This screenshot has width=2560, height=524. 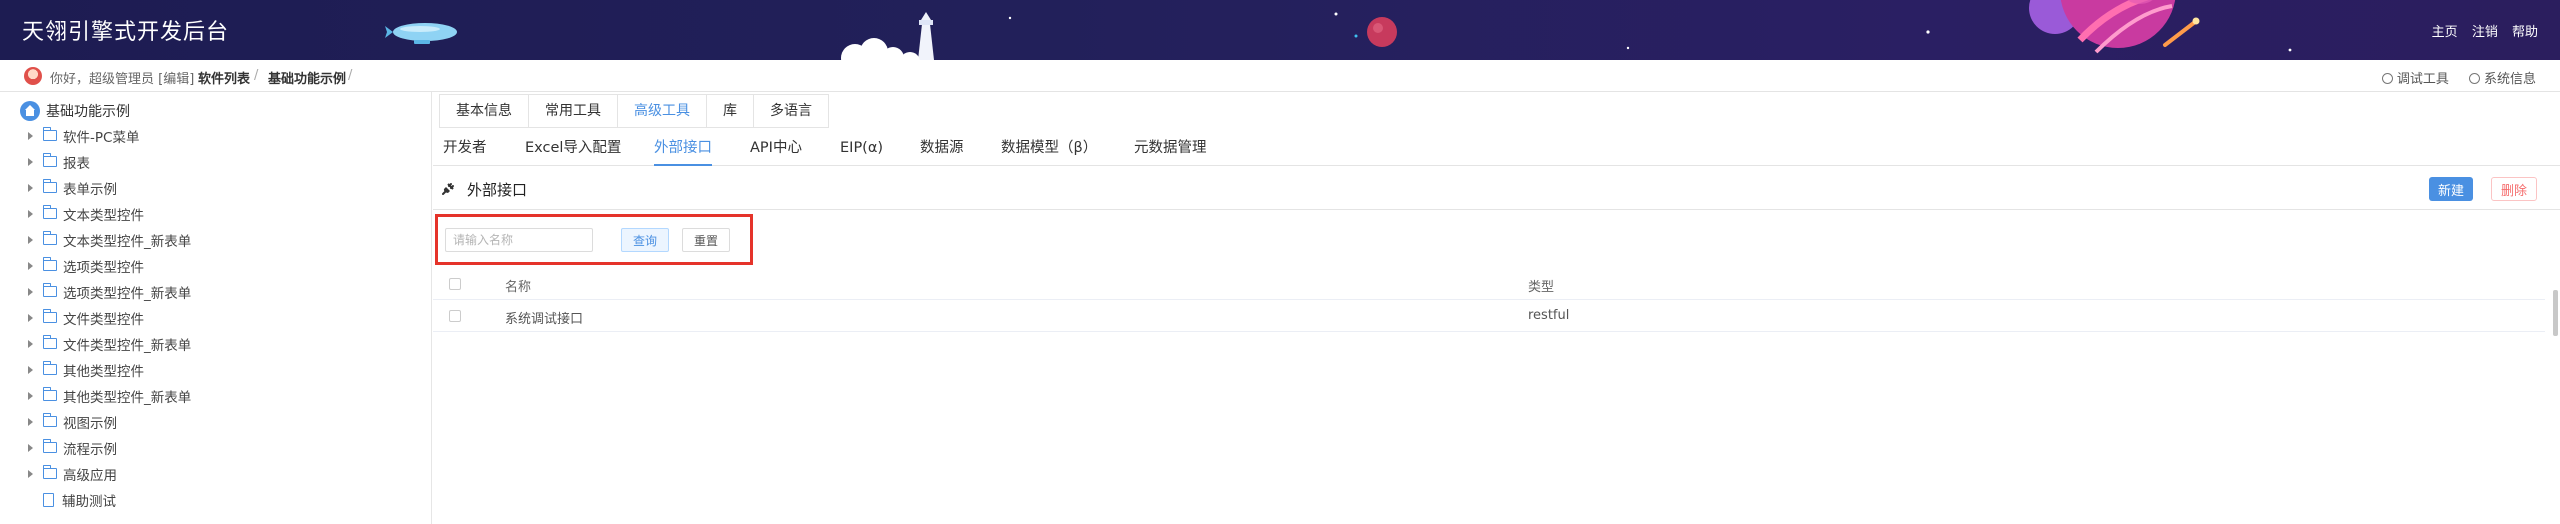 I want to click on tree-item-label: 高级应用, so click(x=90, y=476).